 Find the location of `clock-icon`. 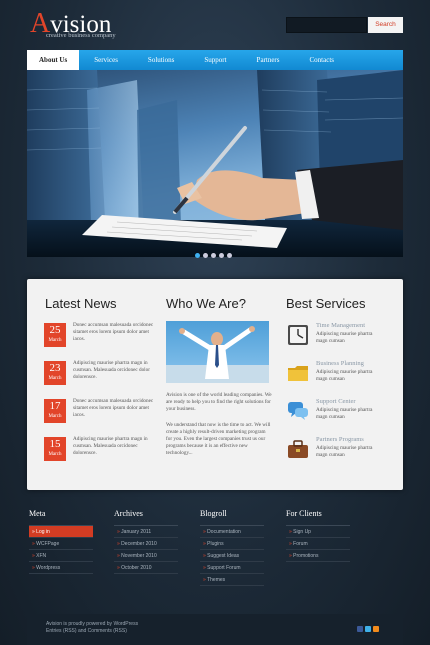

clock-icon is located at coordinates (298, 335).